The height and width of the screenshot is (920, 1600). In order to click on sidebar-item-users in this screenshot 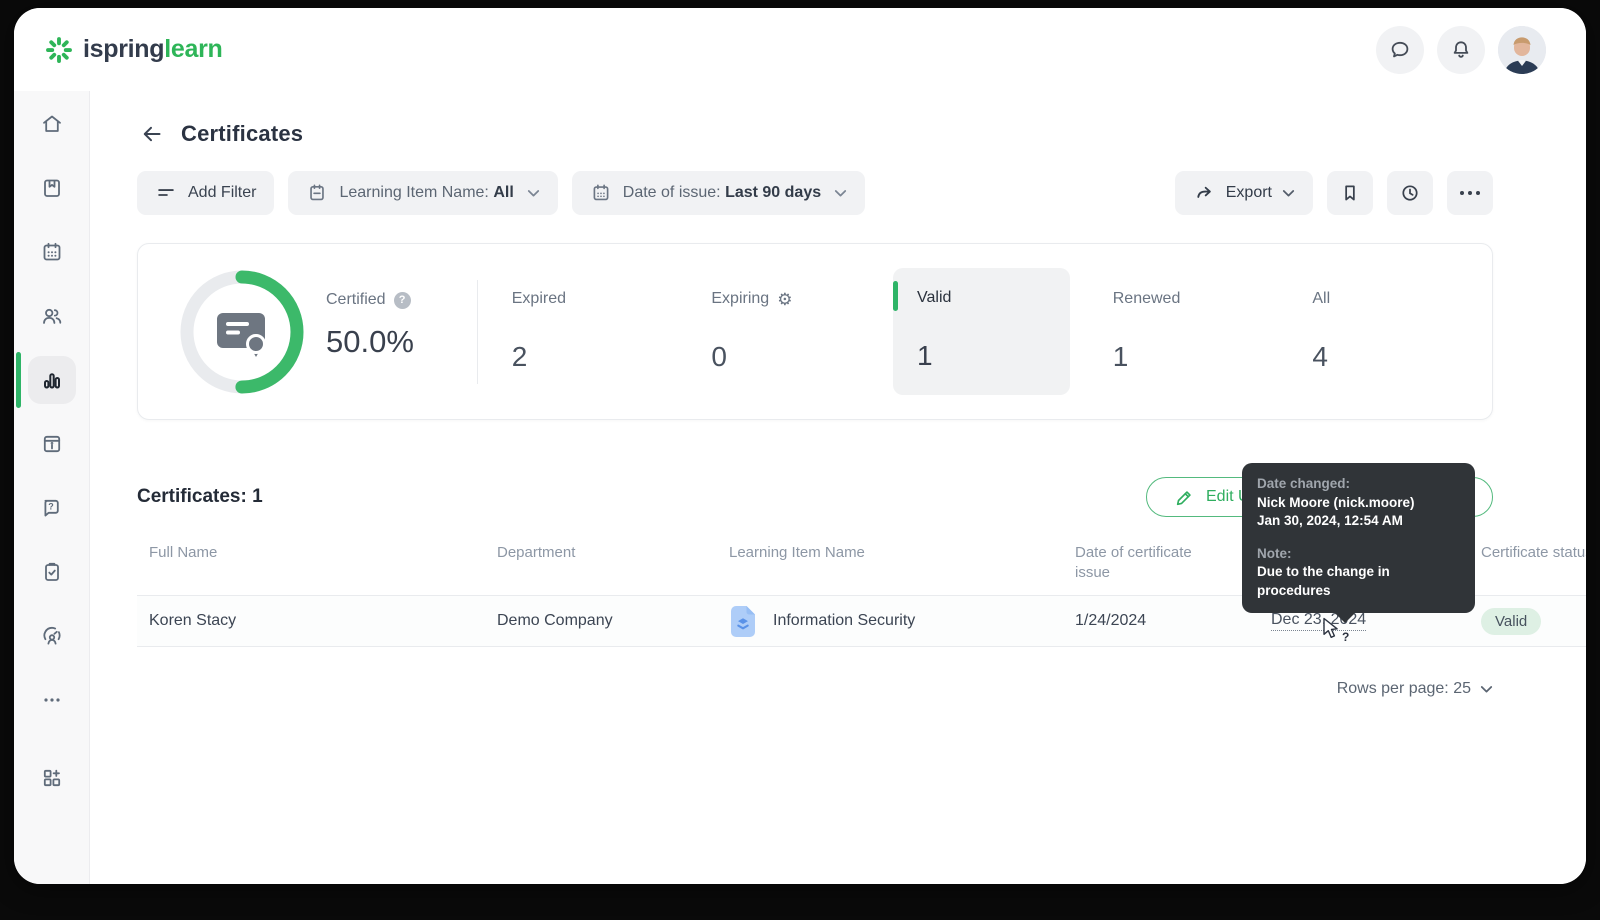, I will do `click(52, 316)`.